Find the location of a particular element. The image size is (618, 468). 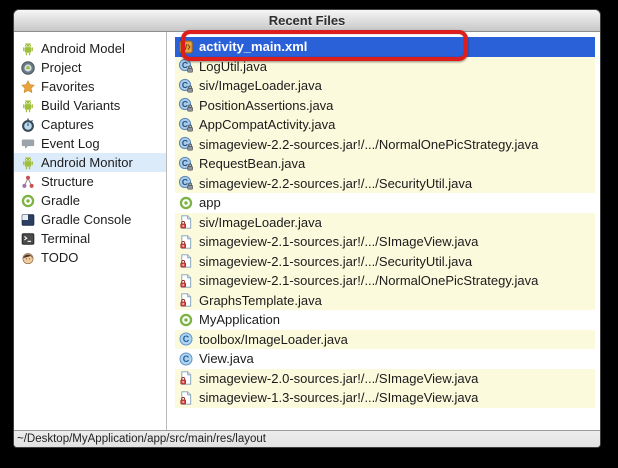

file-row: Csiv/ImageLoader.java is located at coordinates (385, 86).